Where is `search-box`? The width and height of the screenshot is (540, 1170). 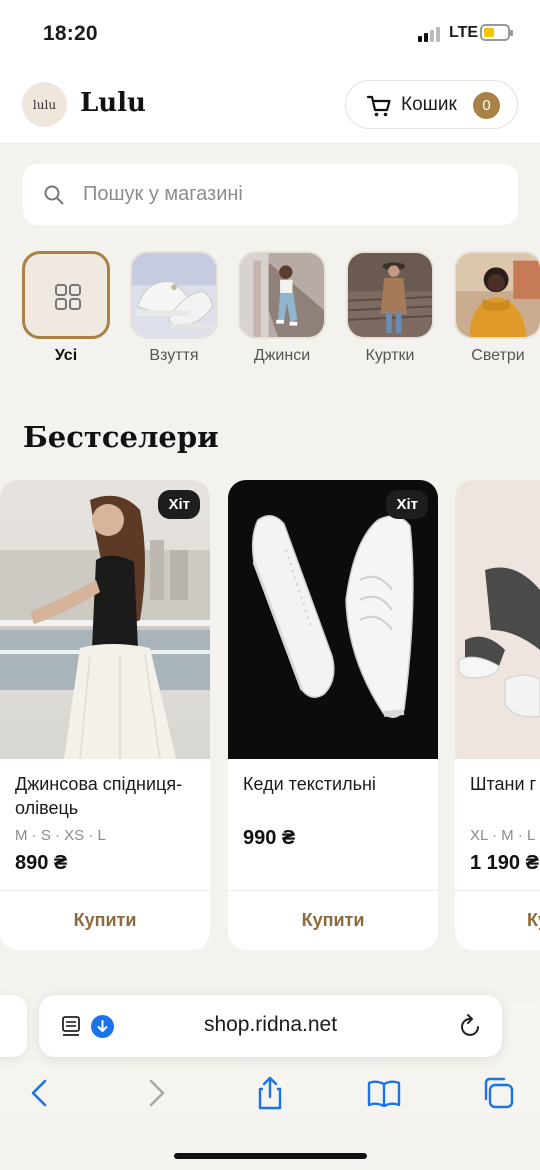 search-box is located at coordinates (270, 194).